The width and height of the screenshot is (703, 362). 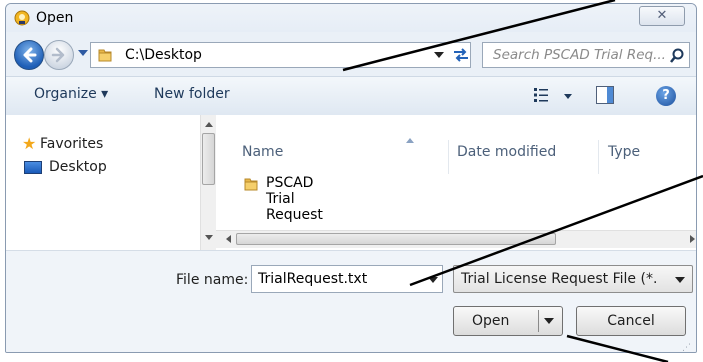 I want to click on resize-grip-icon: ⋰, so click(x=686, y=347).